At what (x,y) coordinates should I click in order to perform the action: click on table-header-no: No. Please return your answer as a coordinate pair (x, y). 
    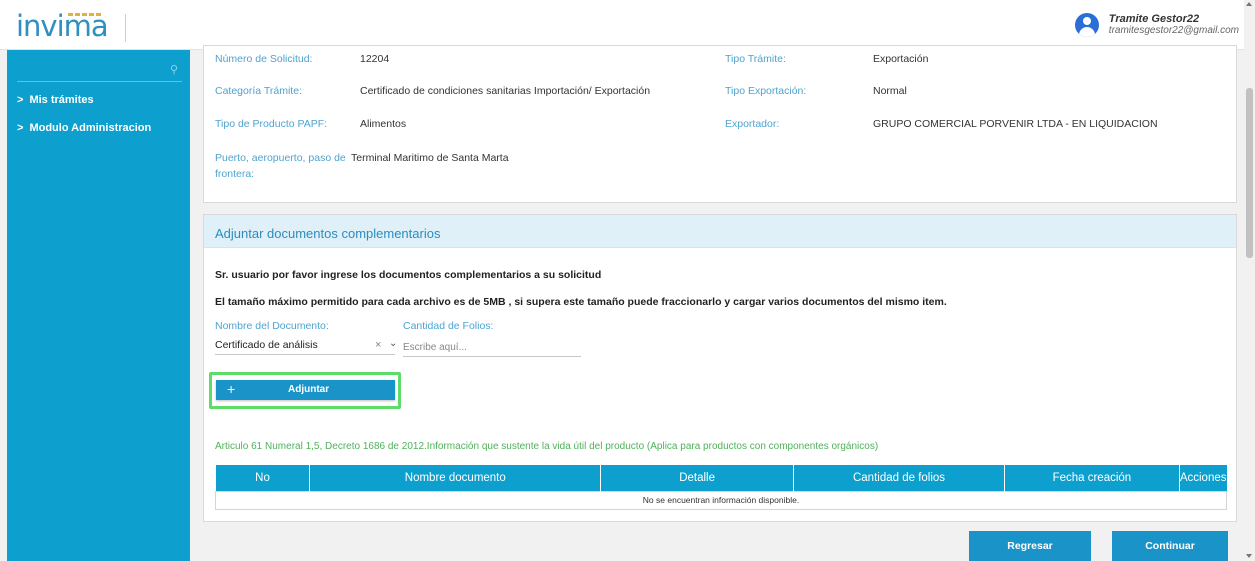
    Looking at the image, I should click on (263, 478).